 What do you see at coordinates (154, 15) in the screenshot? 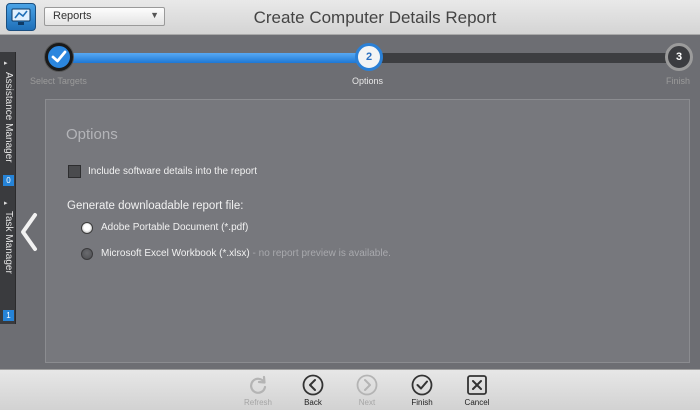
I see `chevron-down-icon: ▼` at bounding box center [154, 15].